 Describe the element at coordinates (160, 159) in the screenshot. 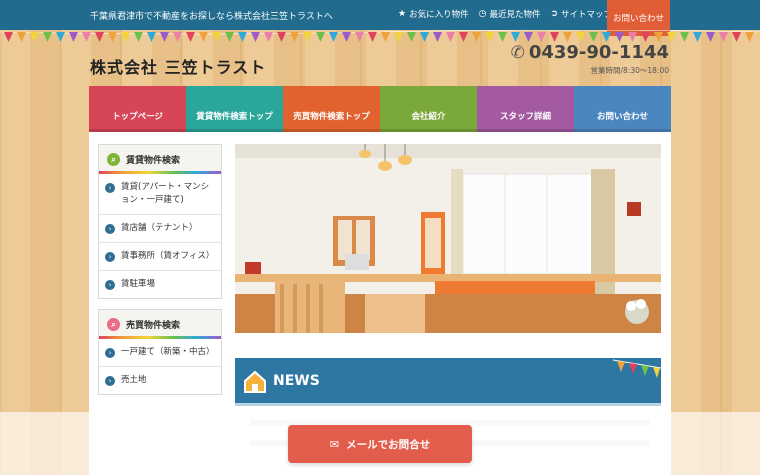

I see `rent-search-heading: ⌕ 賃貸物件検索` at that location.